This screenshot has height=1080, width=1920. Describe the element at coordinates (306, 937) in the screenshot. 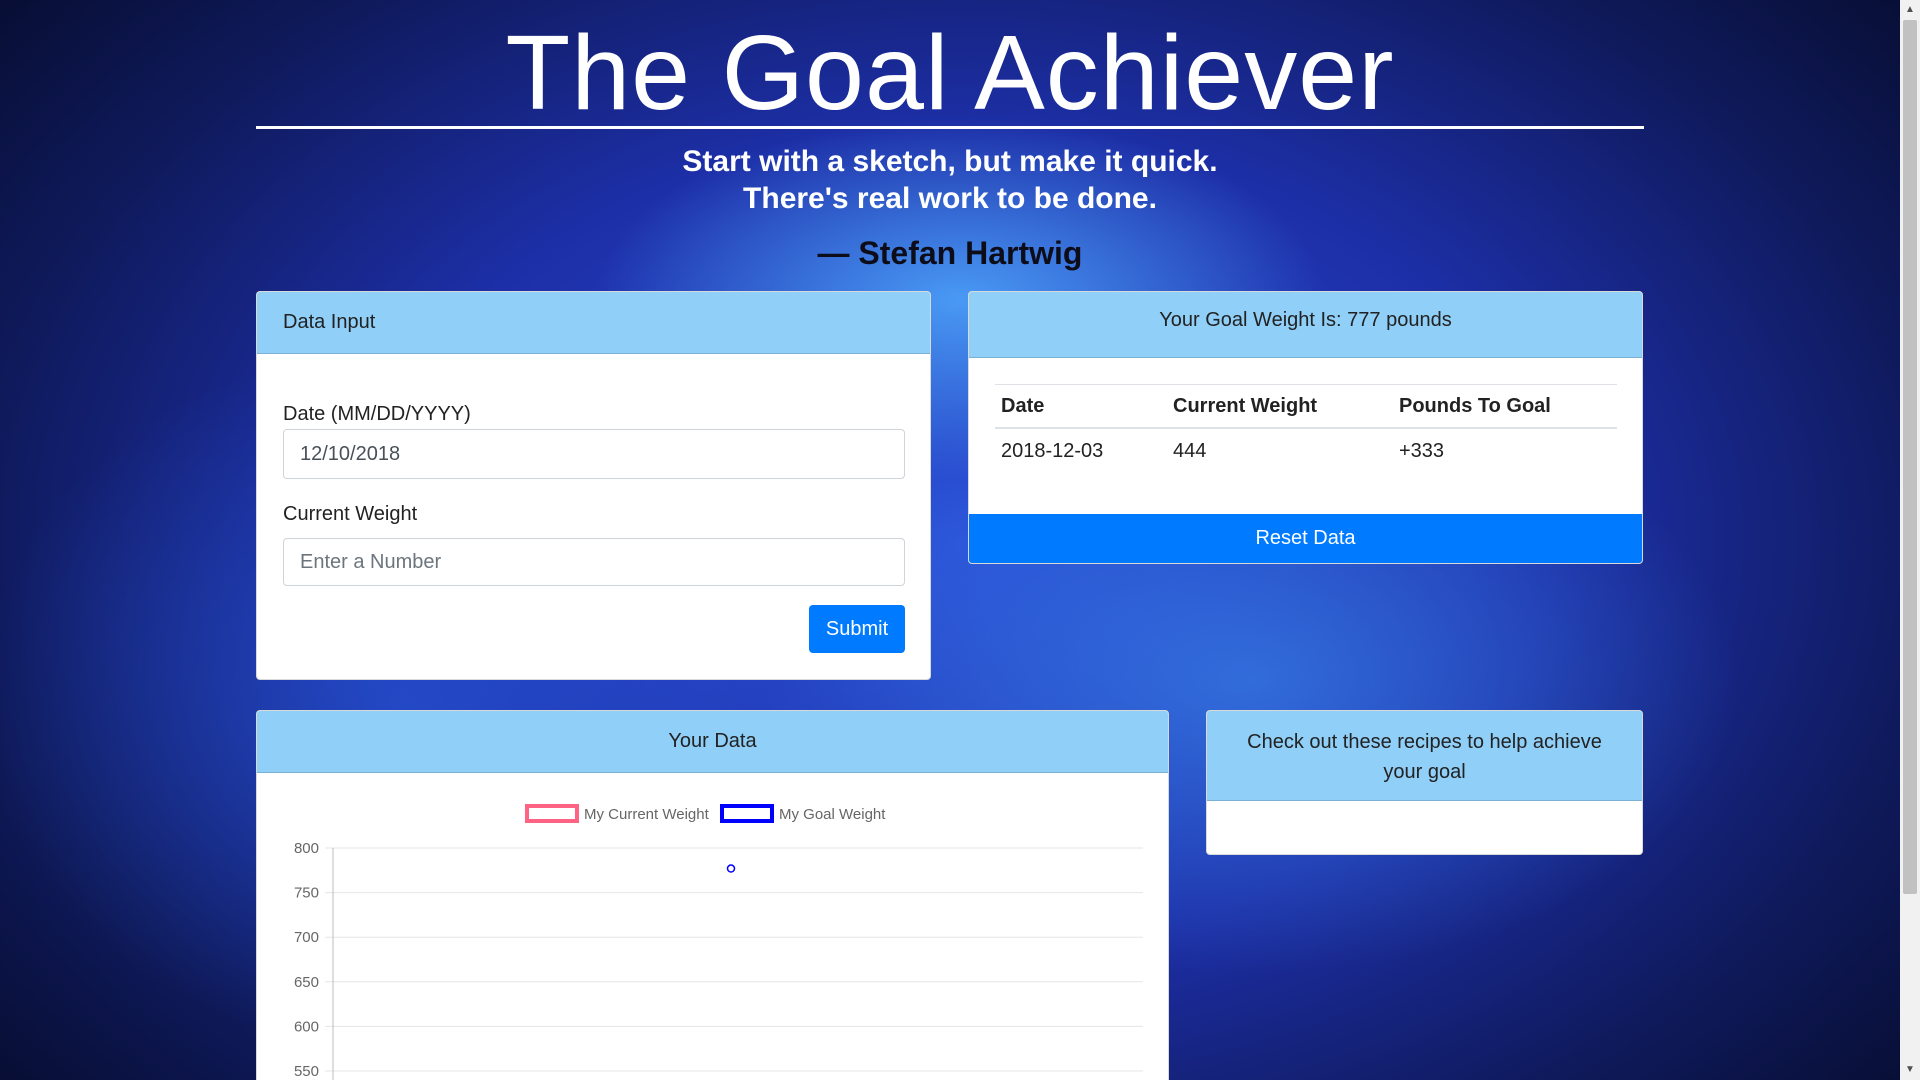

I see `y-tick-label: 700` at that location.